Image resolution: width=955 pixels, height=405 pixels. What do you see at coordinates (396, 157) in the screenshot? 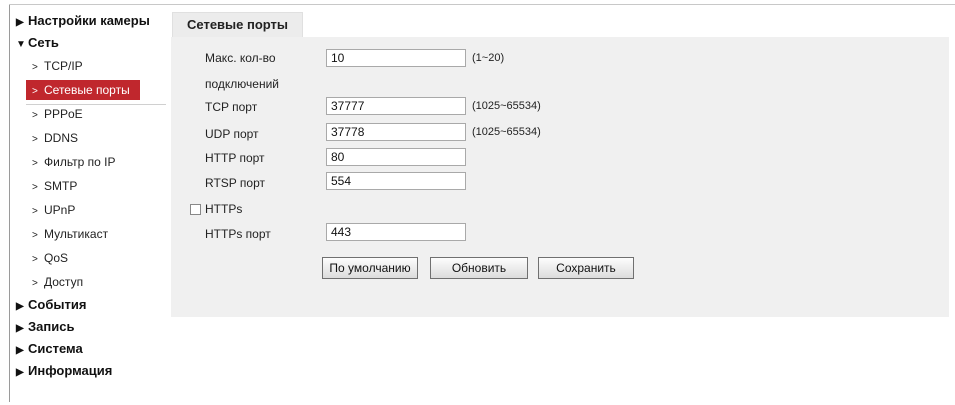
I see `http-port-input` at bounding box center [396, 157].